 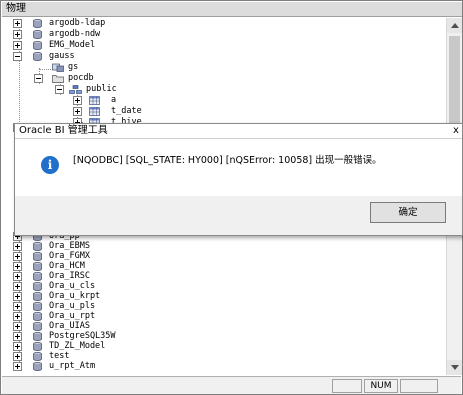 I want to click on tree-node-public: public, so click(x=101, y=89).